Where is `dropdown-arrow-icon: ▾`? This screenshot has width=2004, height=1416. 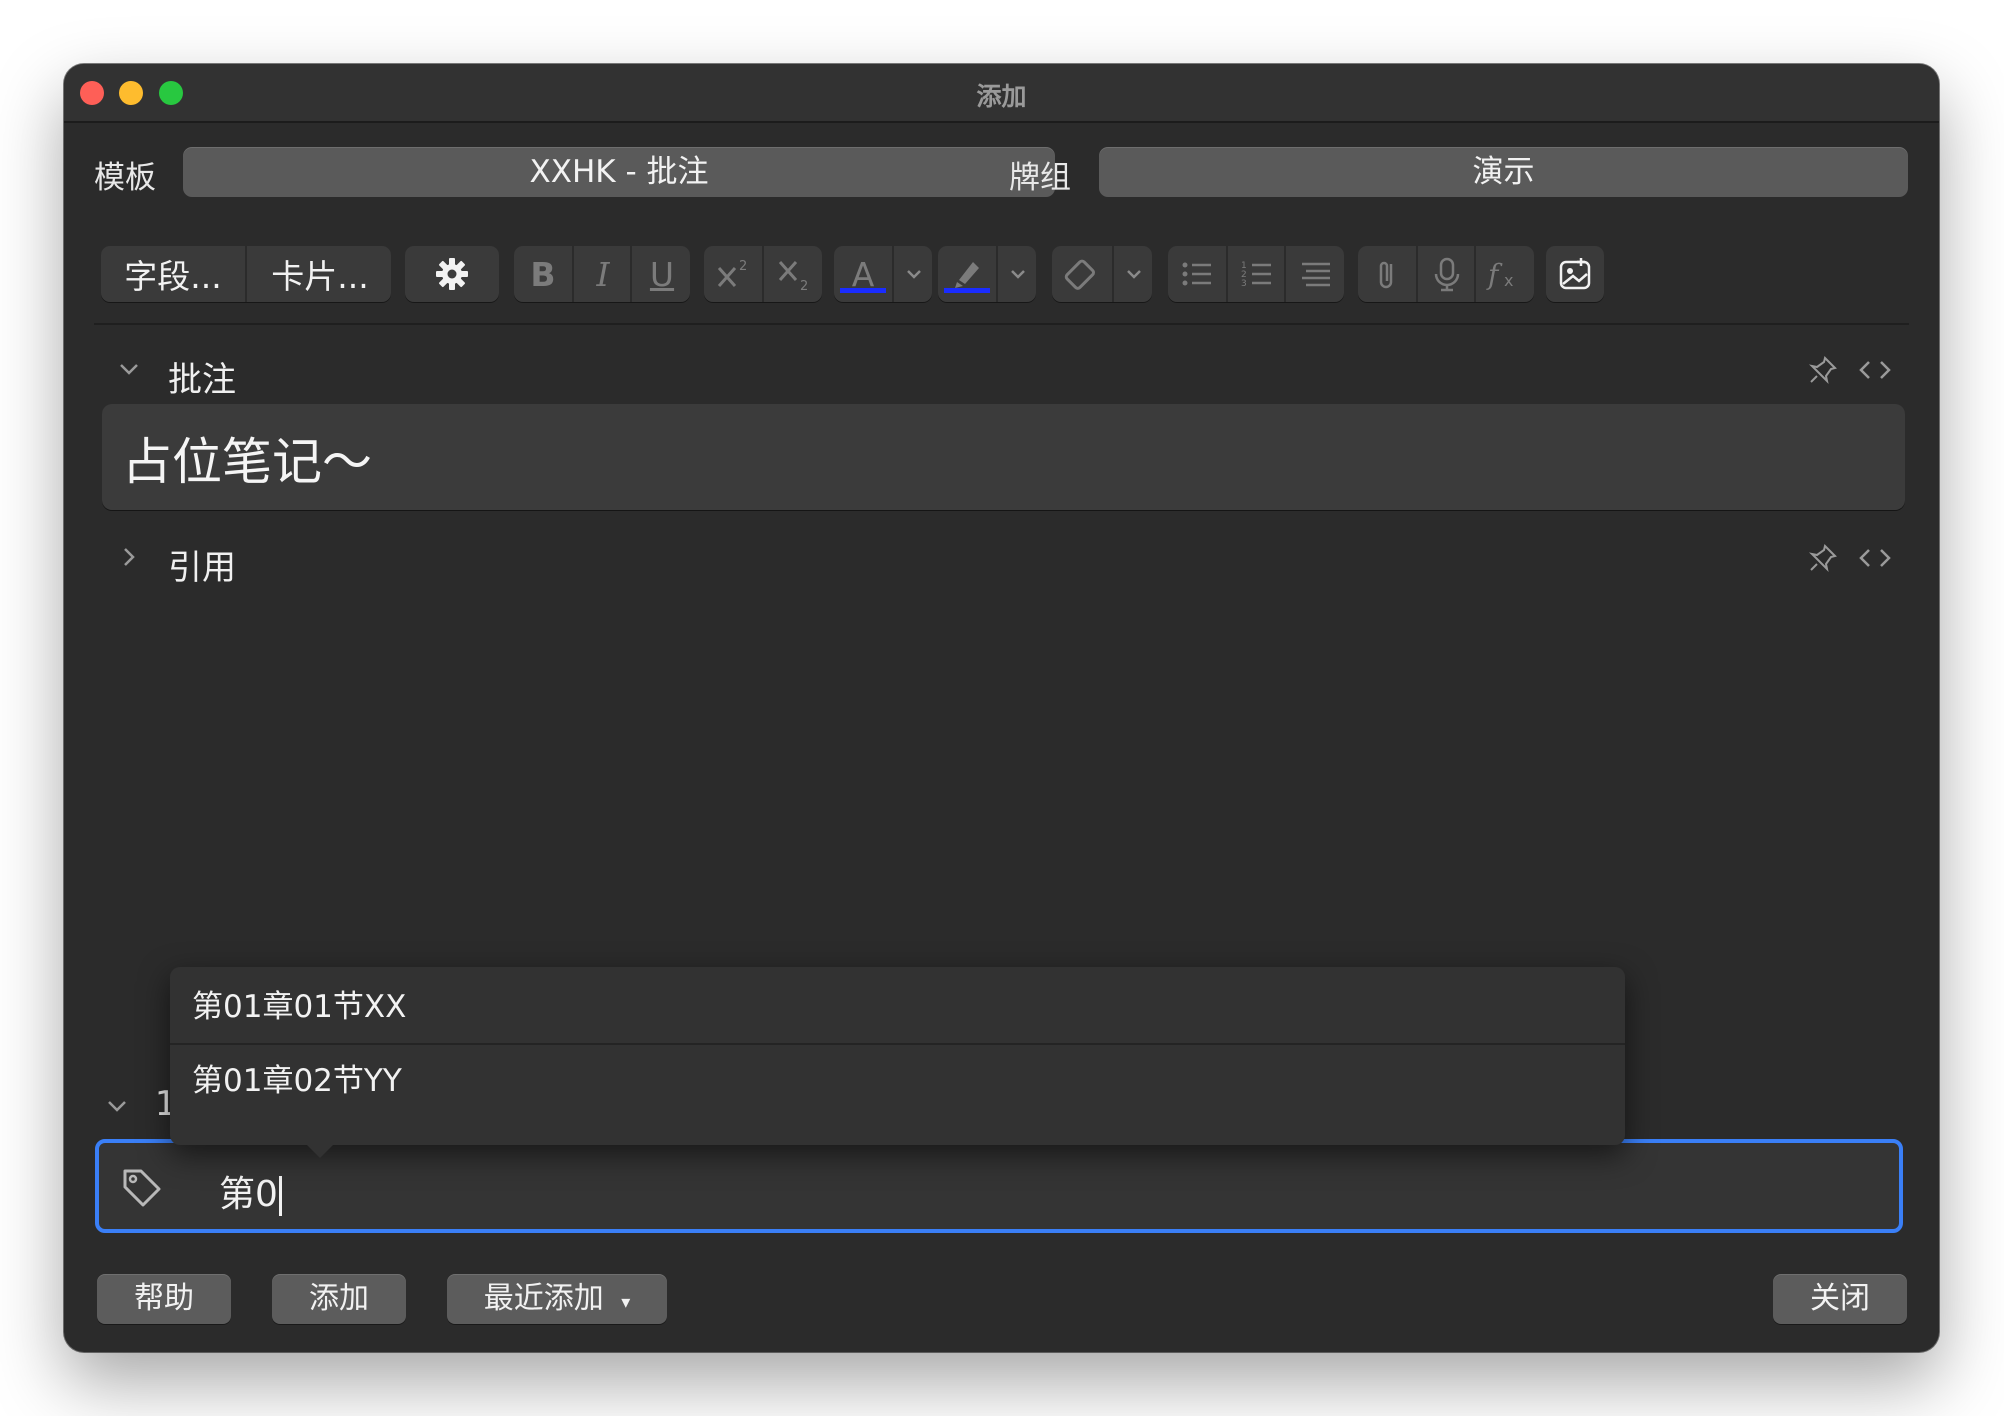
dropdown-arrow-icon: ▾ is located at coordinates (626, 1302).